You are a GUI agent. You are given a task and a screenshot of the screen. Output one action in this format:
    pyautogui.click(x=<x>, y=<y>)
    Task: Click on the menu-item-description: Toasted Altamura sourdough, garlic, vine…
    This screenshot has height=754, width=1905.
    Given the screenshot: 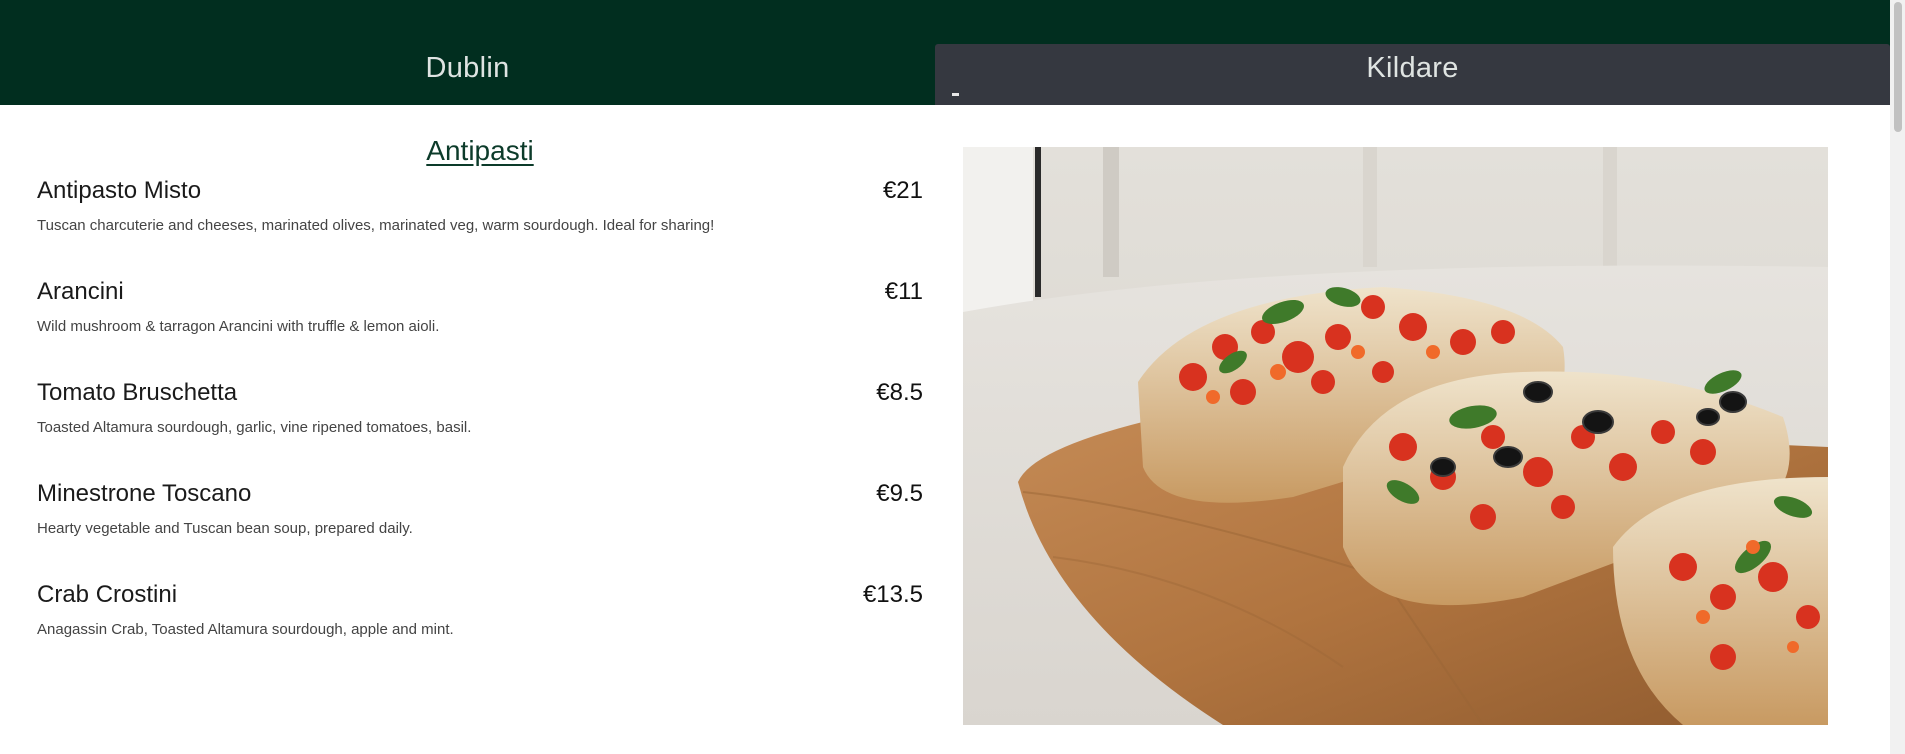 What is the action you would take?
    pyautogui.click(x=254, y=427)
    